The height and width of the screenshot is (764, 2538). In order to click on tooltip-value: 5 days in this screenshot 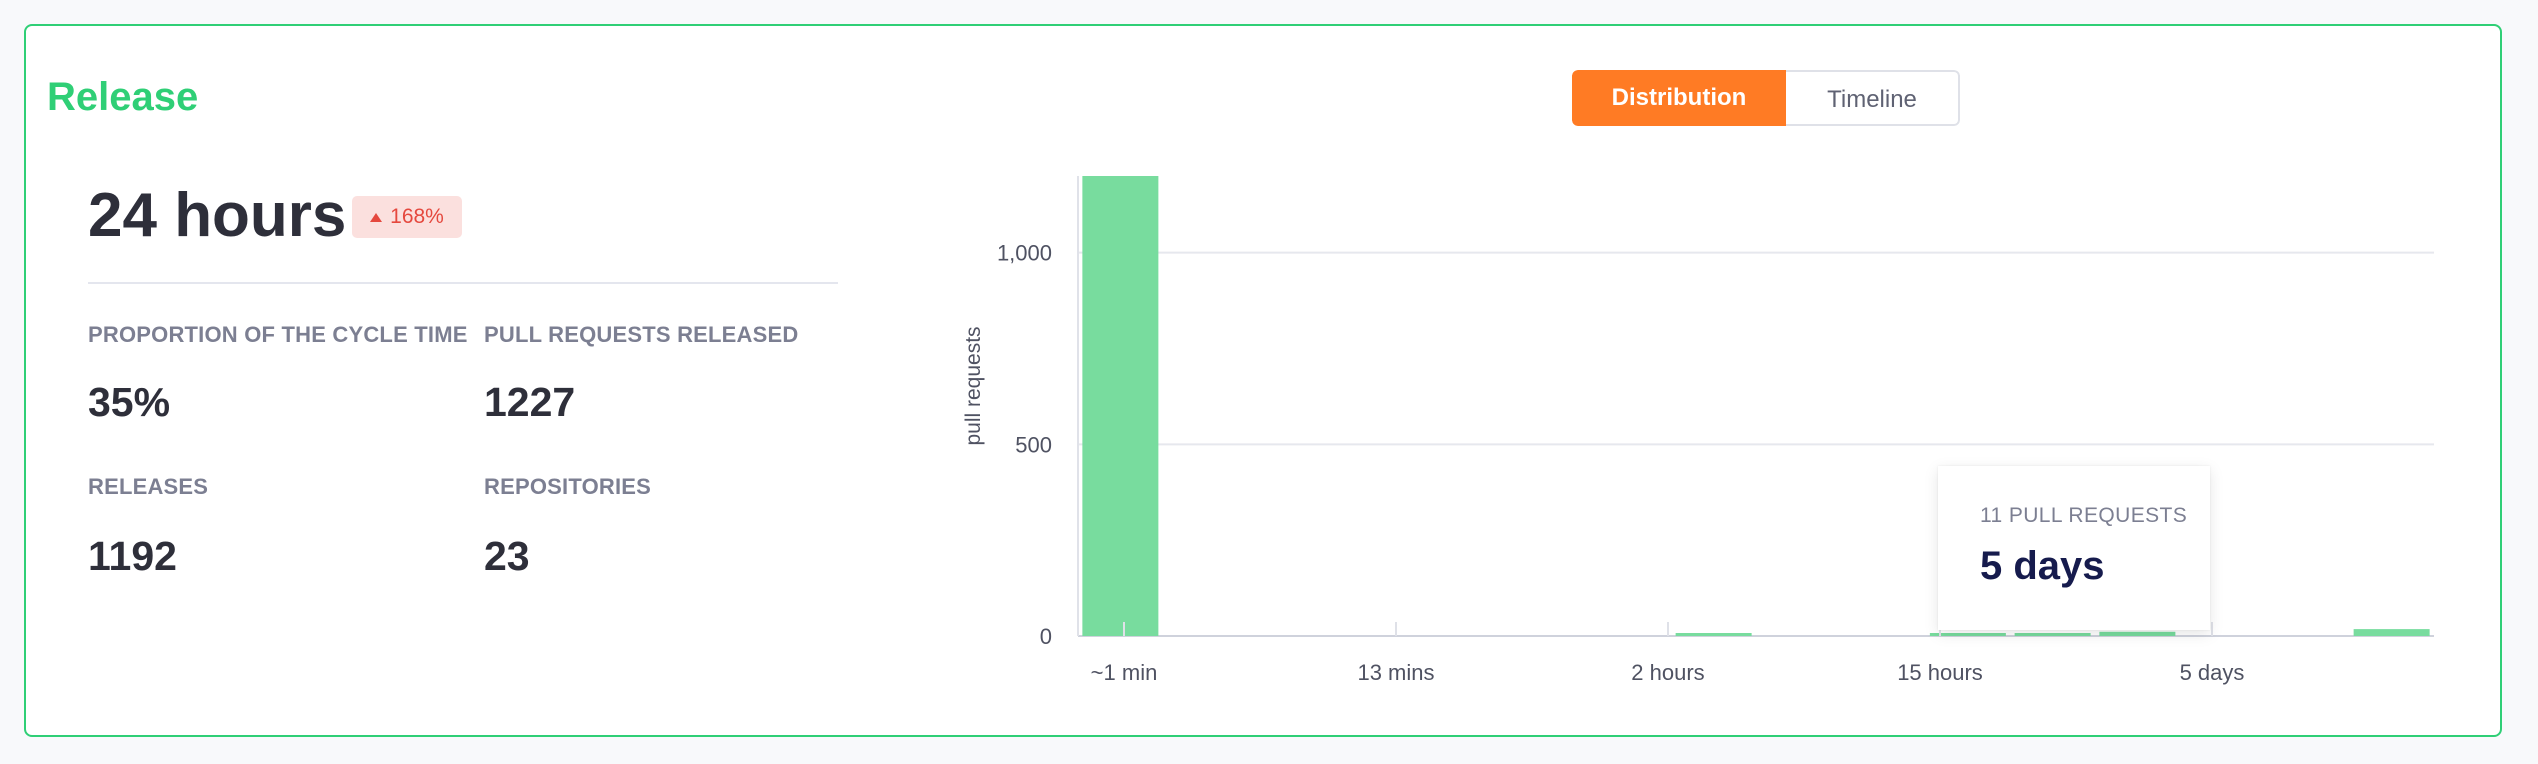, I will do `click(2042, 566)`.